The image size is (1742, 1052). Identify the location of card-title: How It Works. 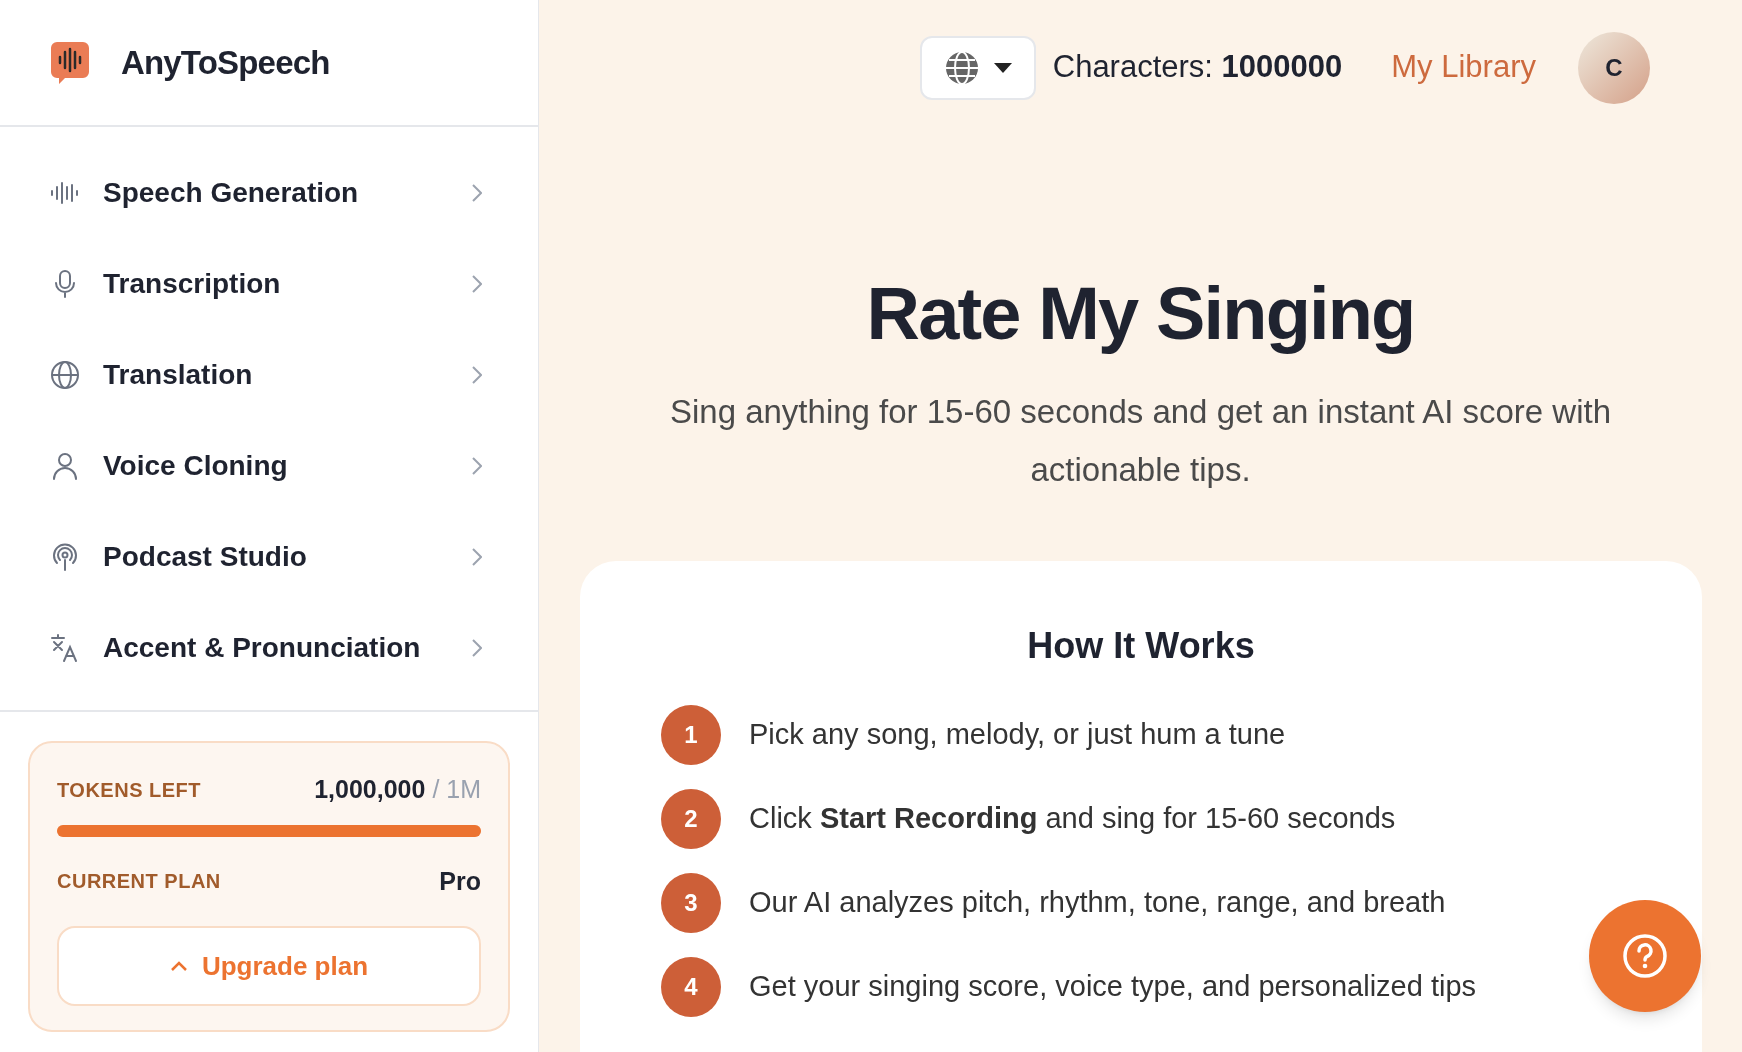
(1141, 646).